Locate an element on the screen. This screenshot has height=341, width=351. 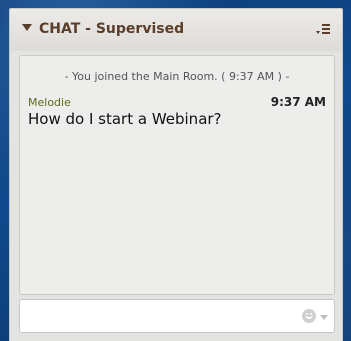
message-timestamp: 9:37 AM is located at coordinates (298, 102).